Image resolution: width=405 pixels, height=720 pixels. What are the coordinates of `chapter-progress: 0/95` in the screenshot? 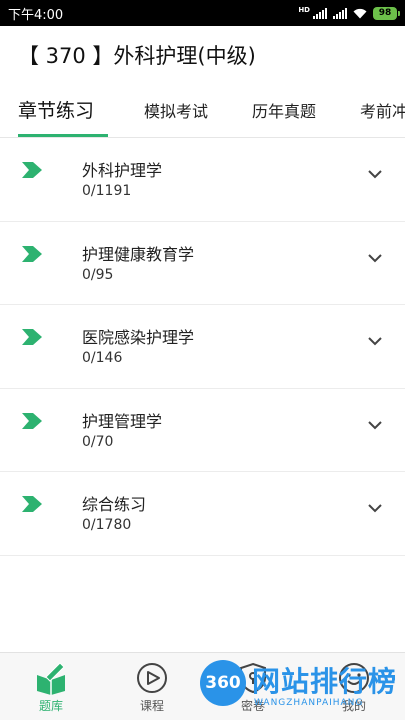 It's located at (98, 274).